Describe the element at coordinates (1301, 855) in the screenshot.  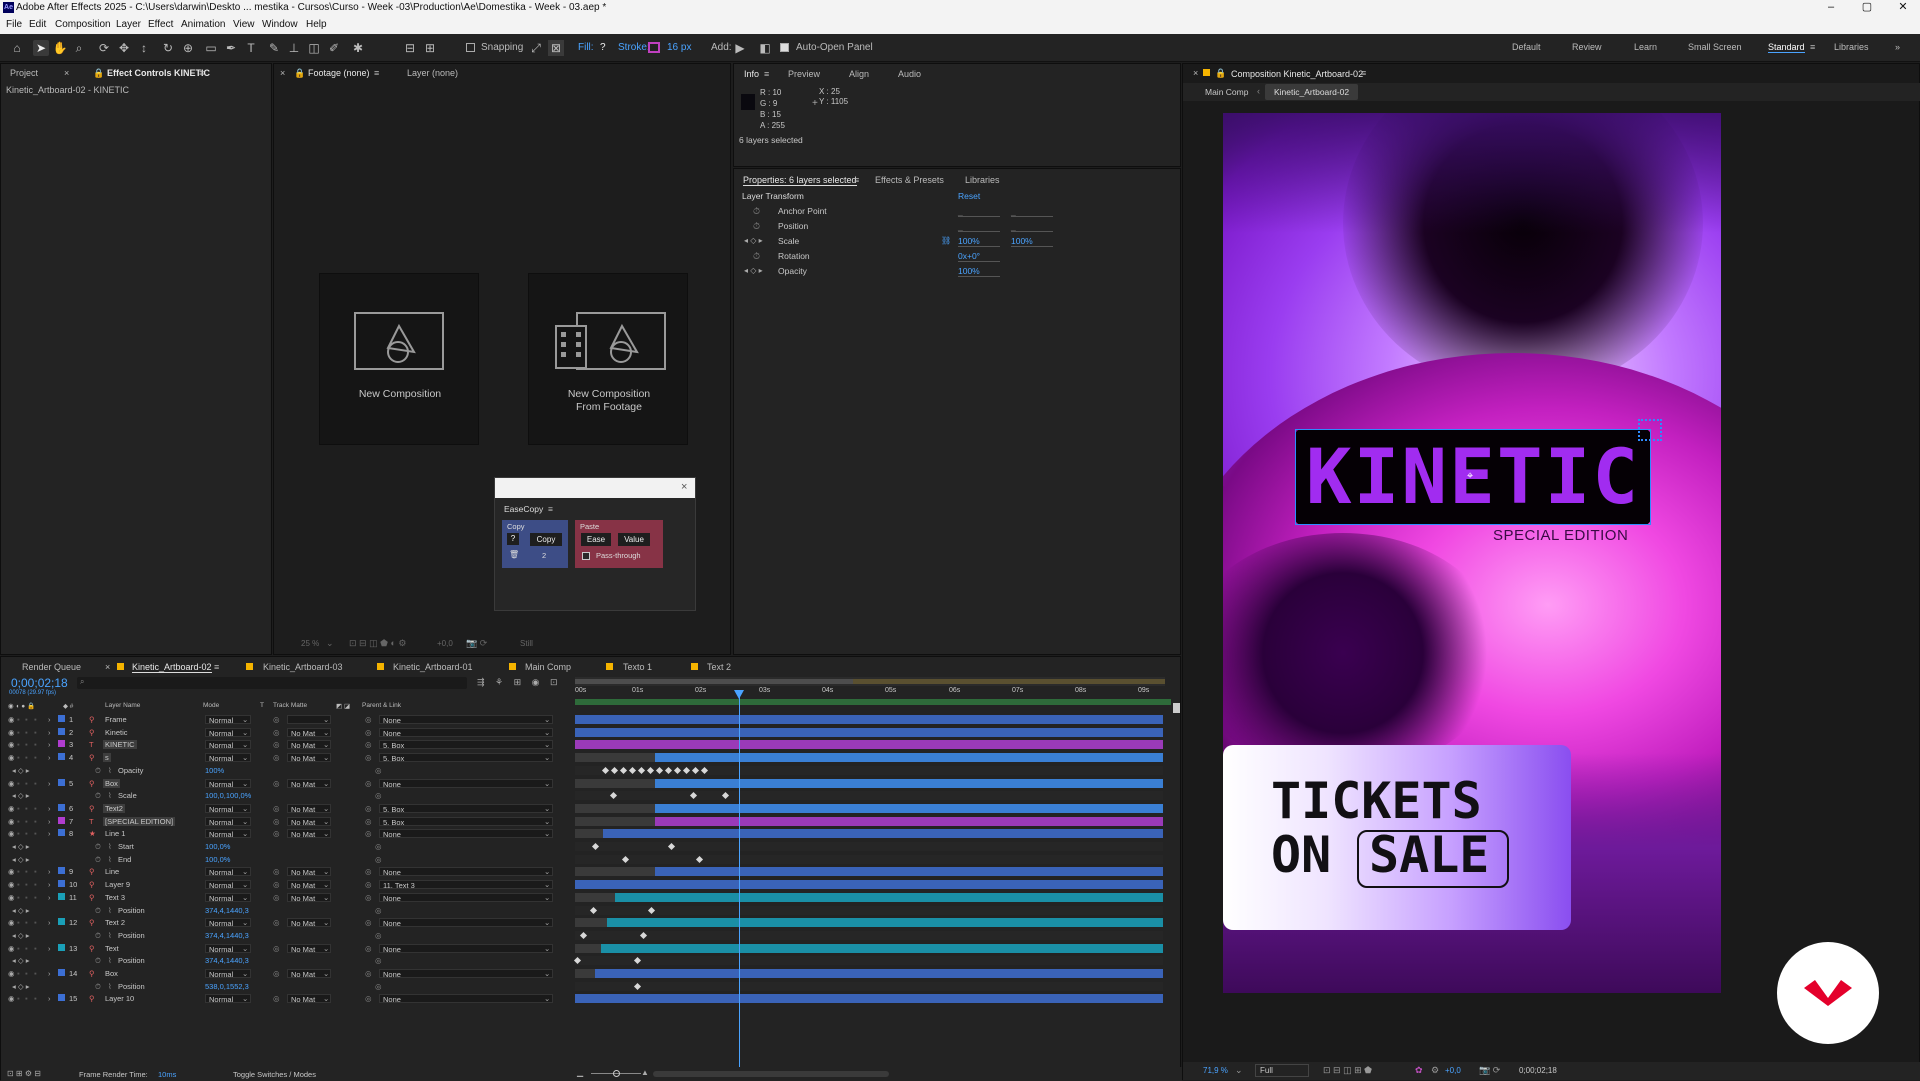
I see `tickets-line-2: ON` at that location.